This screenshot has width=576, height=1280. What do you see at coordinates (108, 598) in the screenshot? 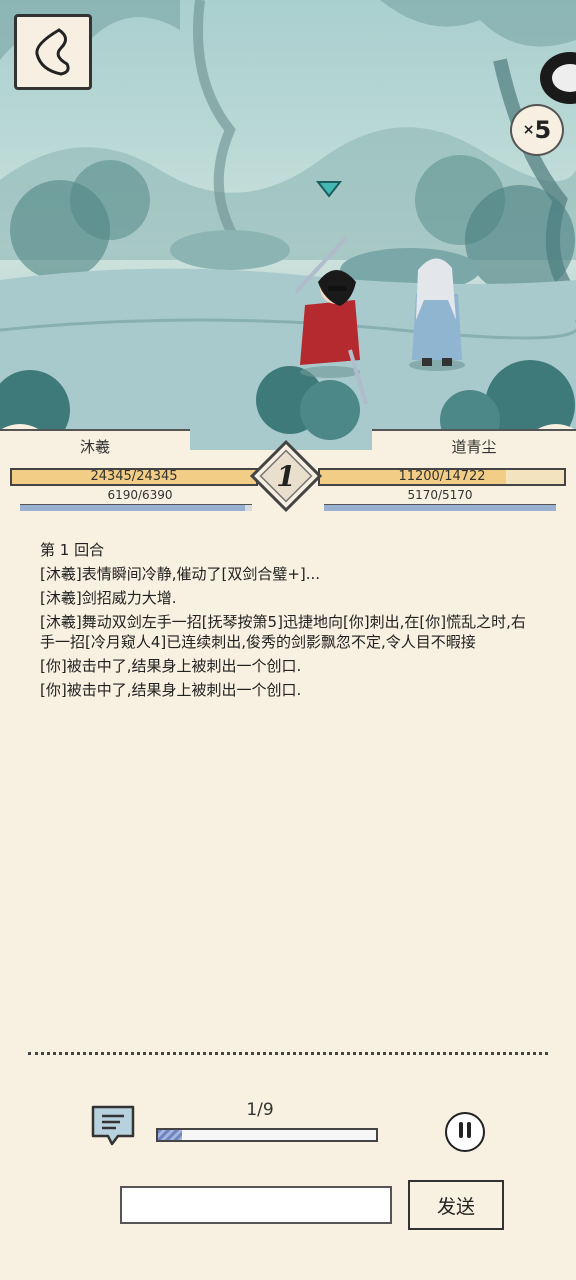
I see `log-line: [沐羲]剑招威力大增.` at bounding box center [108, 598].